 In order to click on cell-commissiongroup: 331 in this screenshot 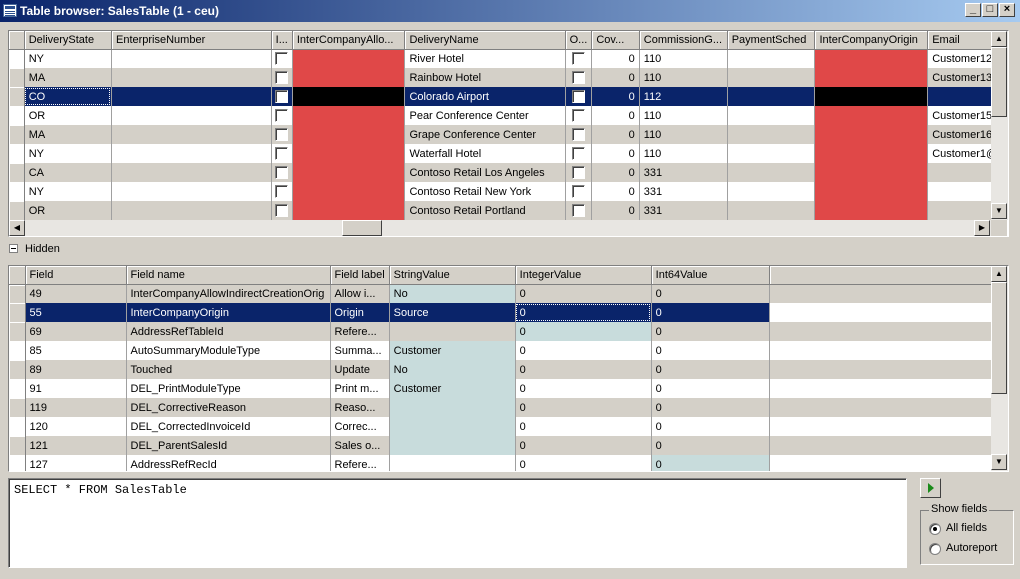, I will do `click(683, 191)`.